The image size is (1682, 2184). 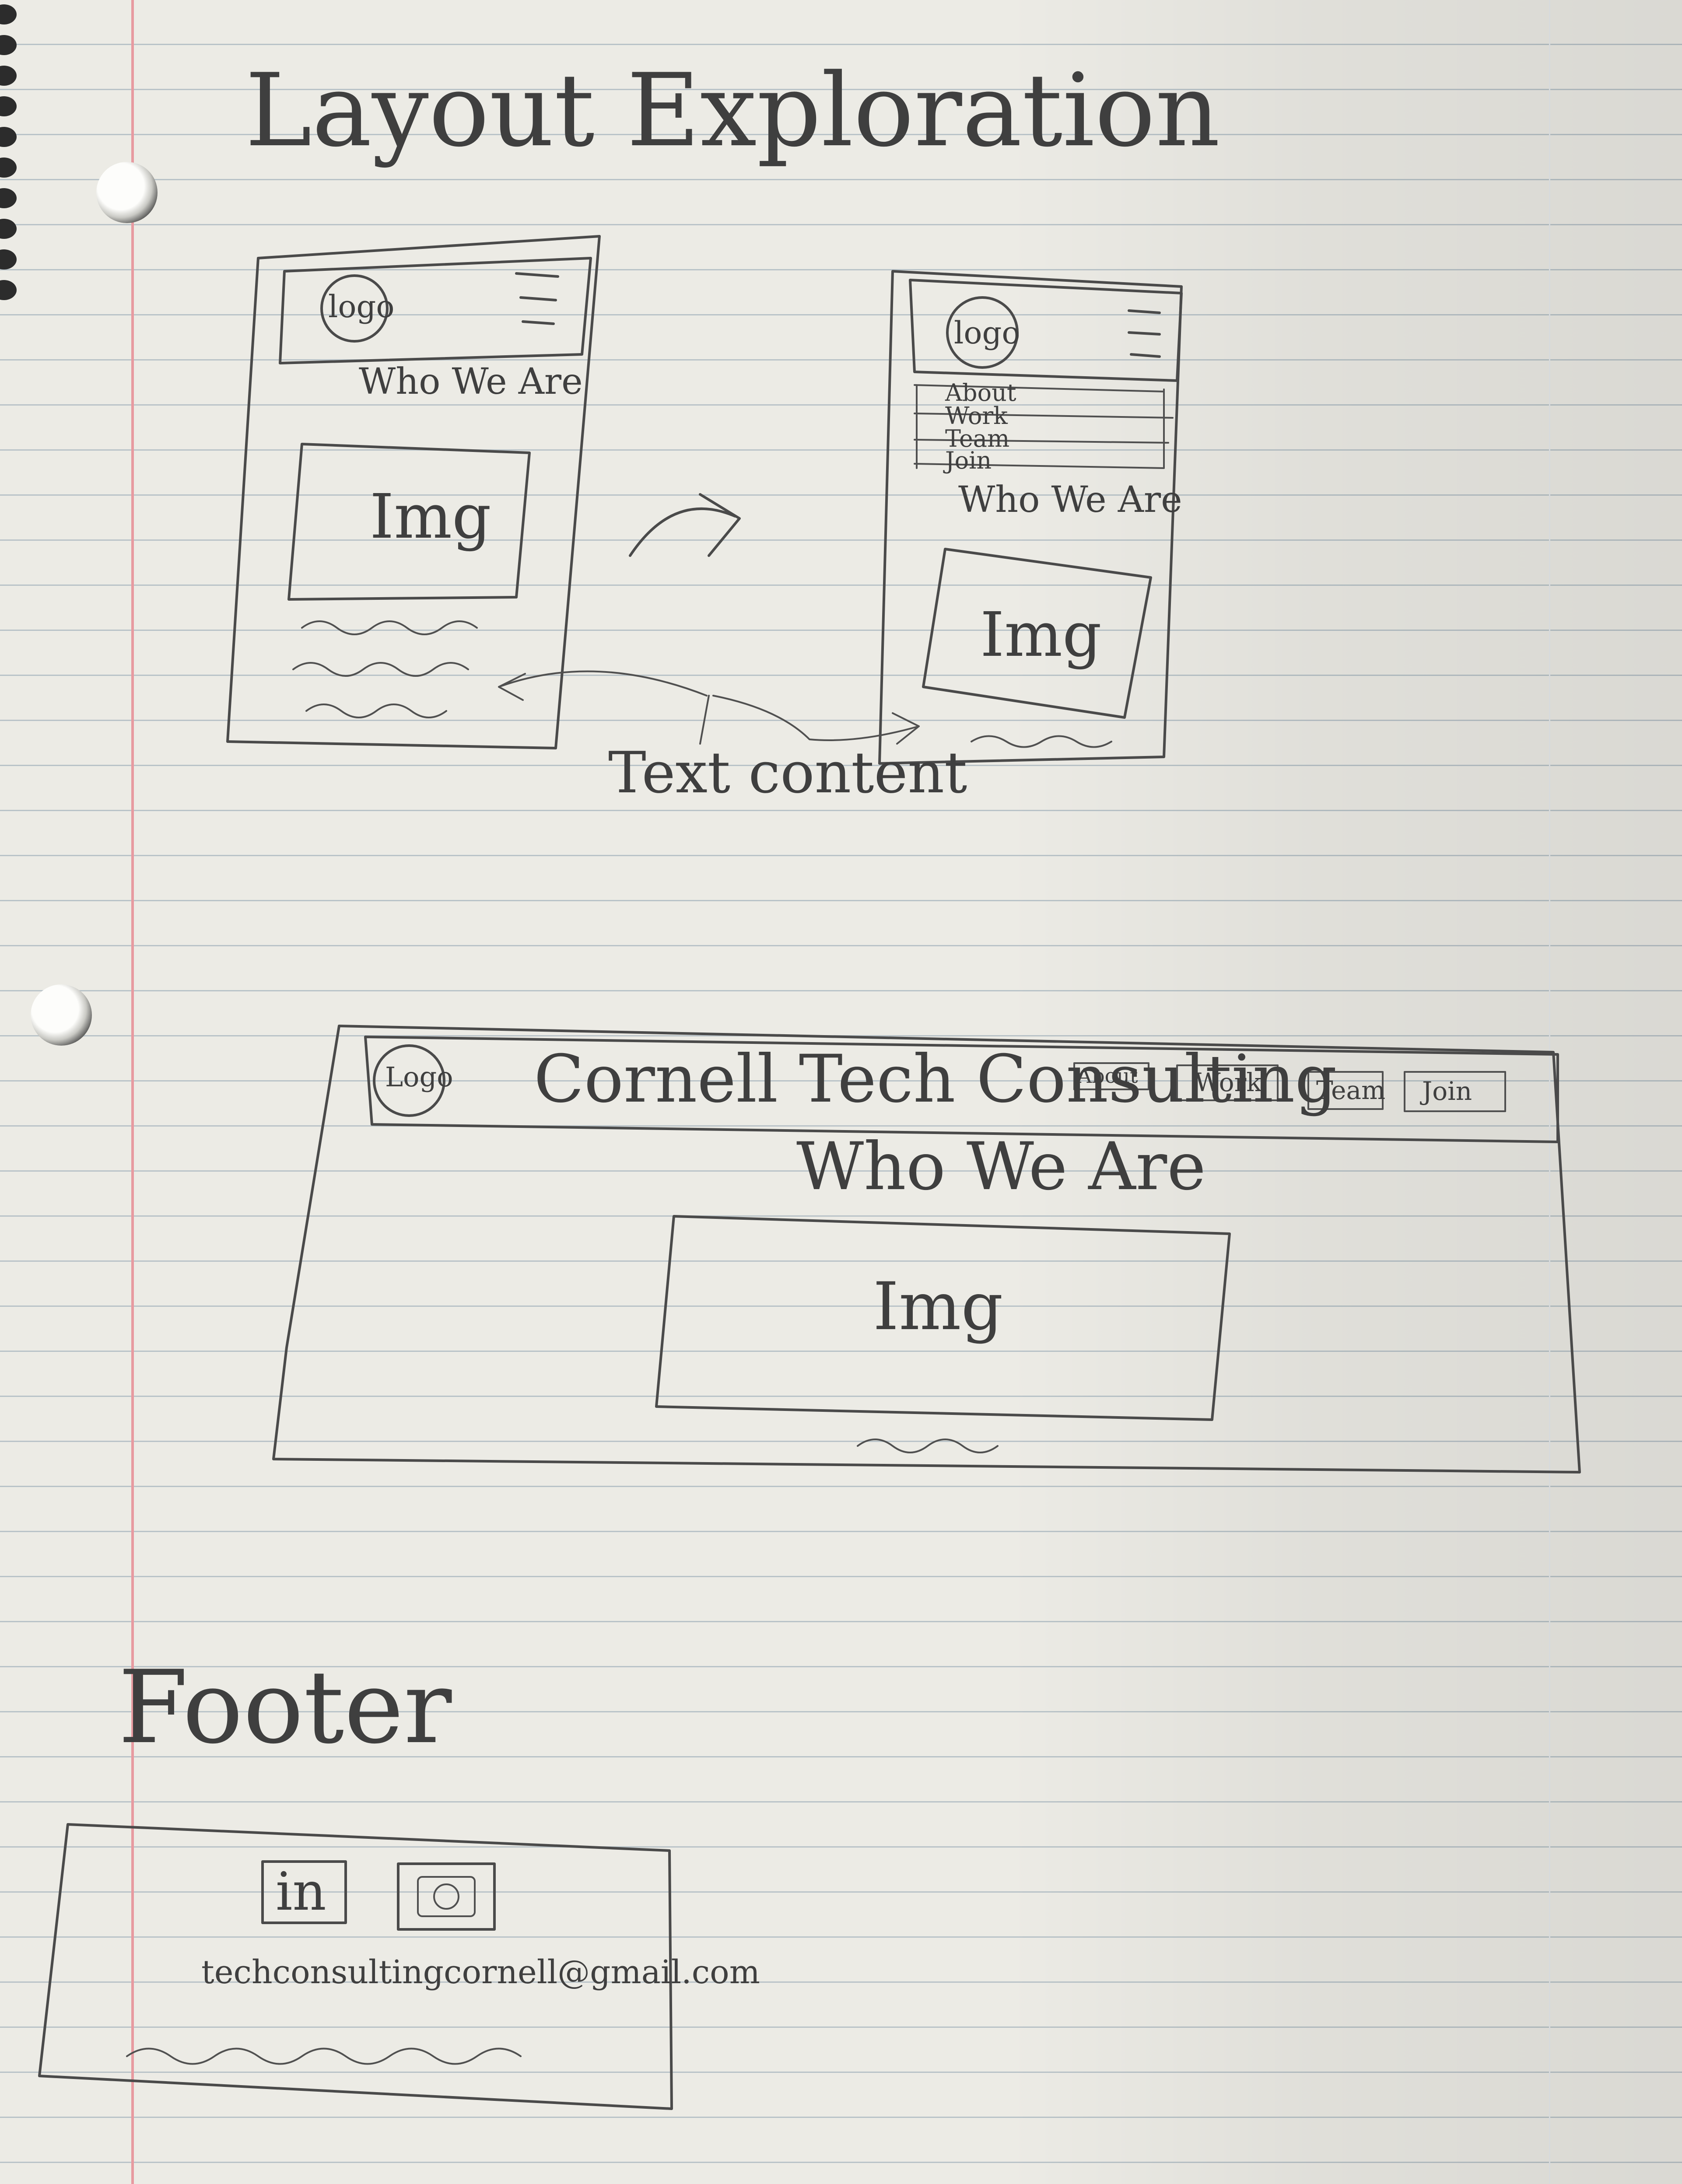 I want to click on footer-email: techconsultingcornell@gmail.com, so click(x=480, y=1972).